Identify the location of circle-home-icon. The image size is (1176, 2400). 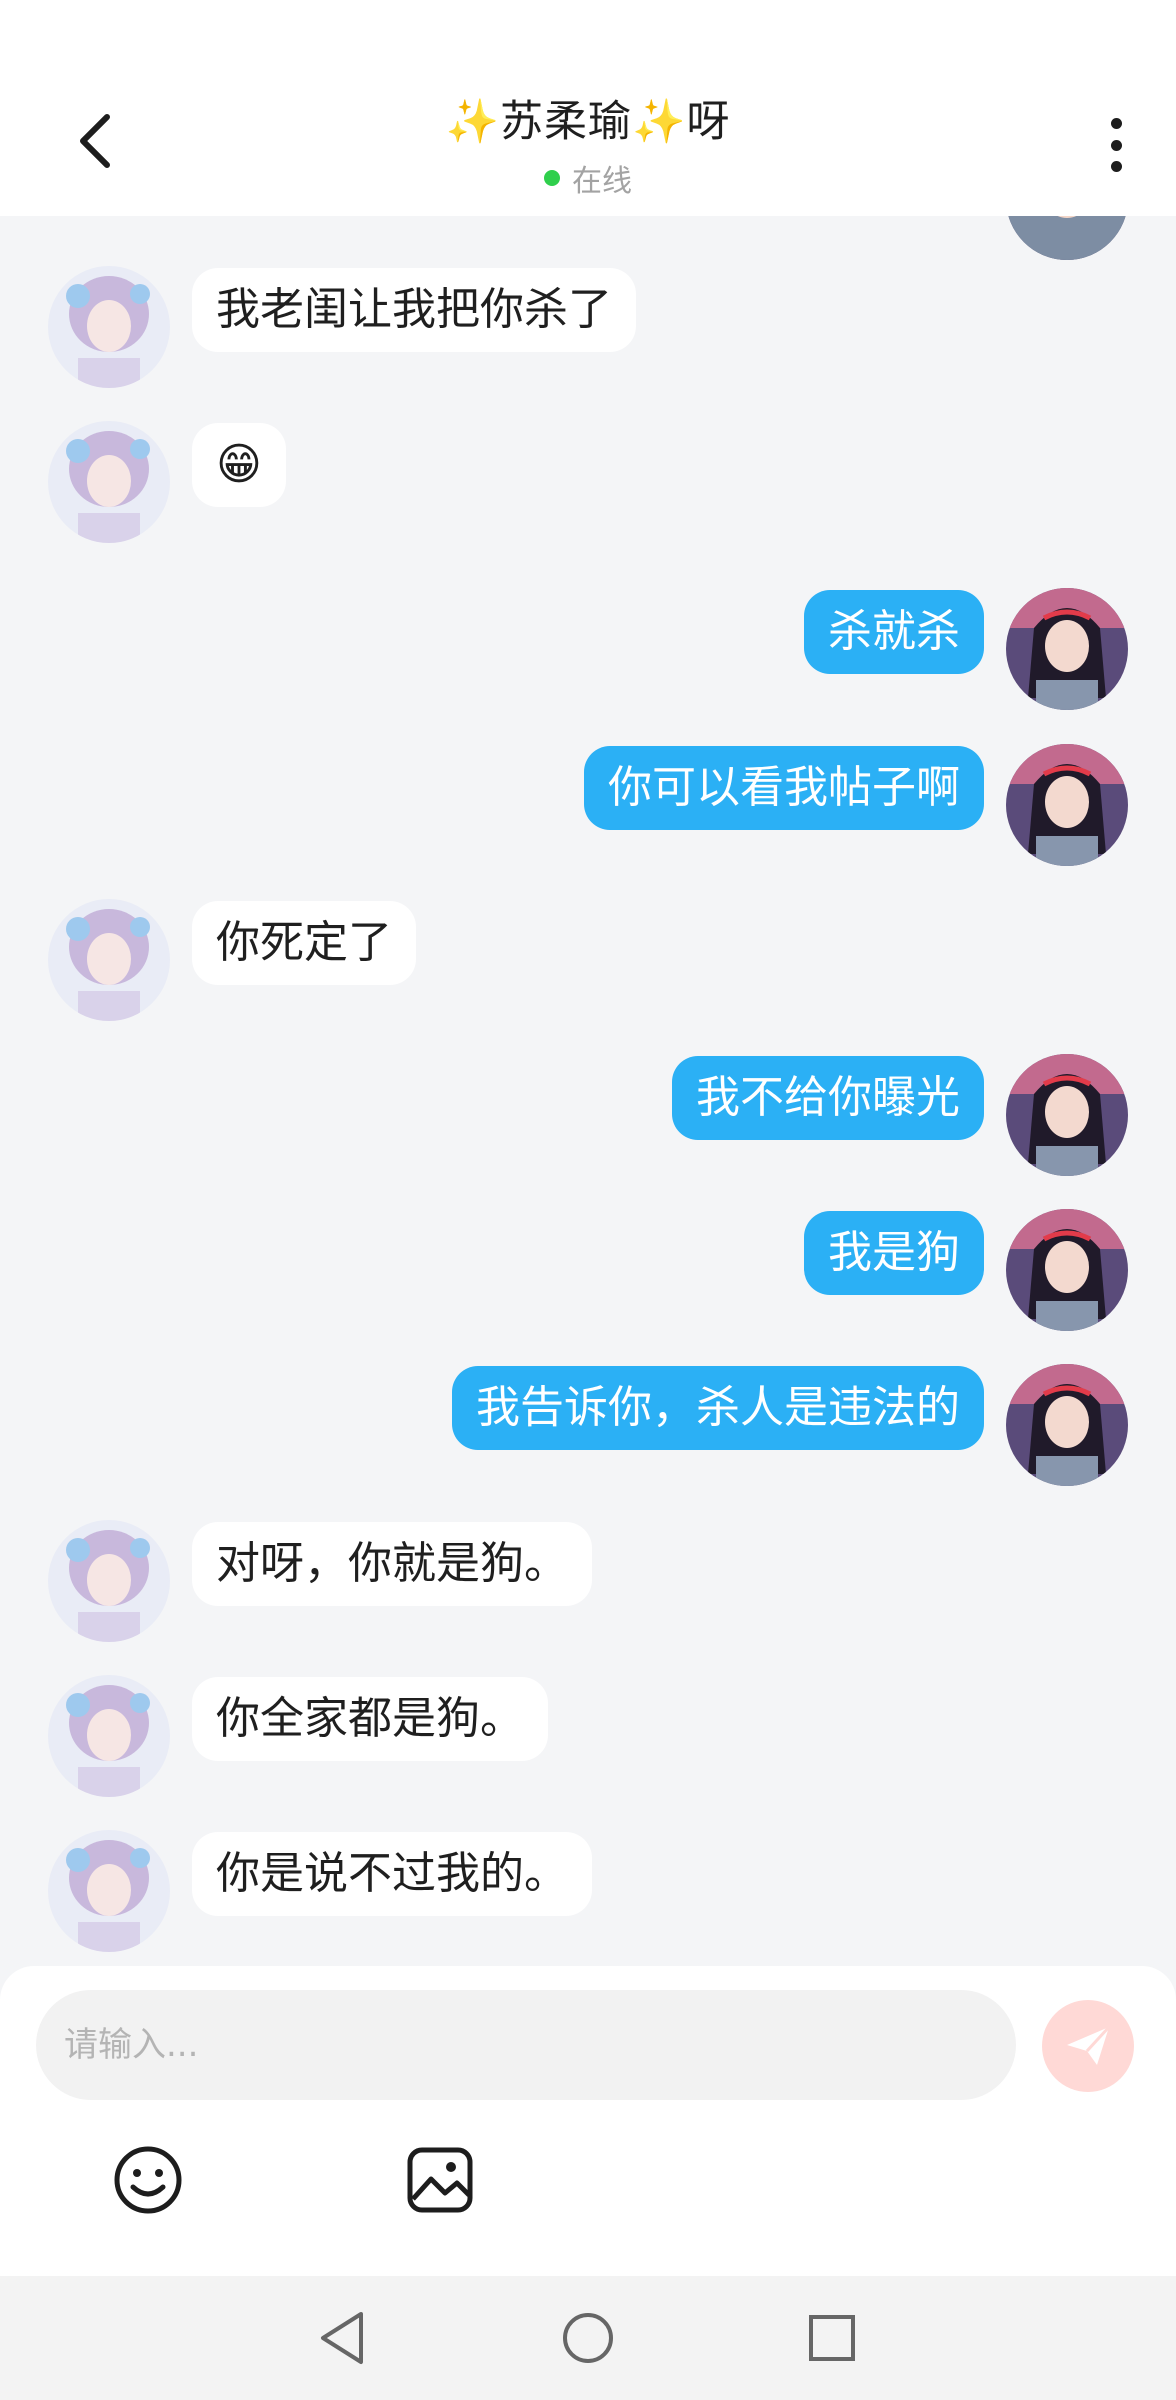
(588, 2338).